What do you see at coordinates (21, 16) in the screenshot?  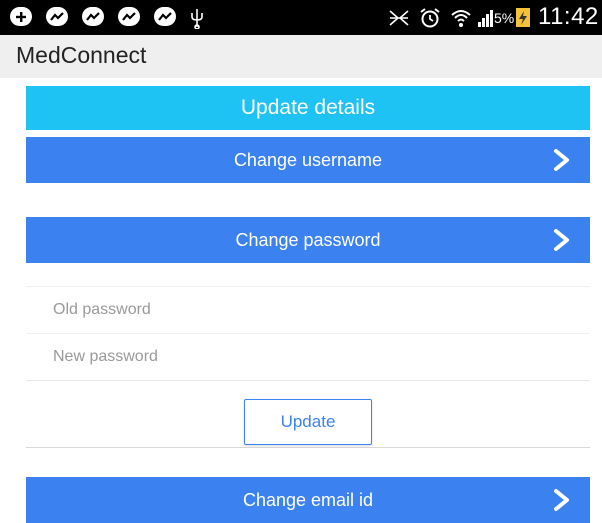 I see `plus-box-icon` at bounding box center [21, 16].